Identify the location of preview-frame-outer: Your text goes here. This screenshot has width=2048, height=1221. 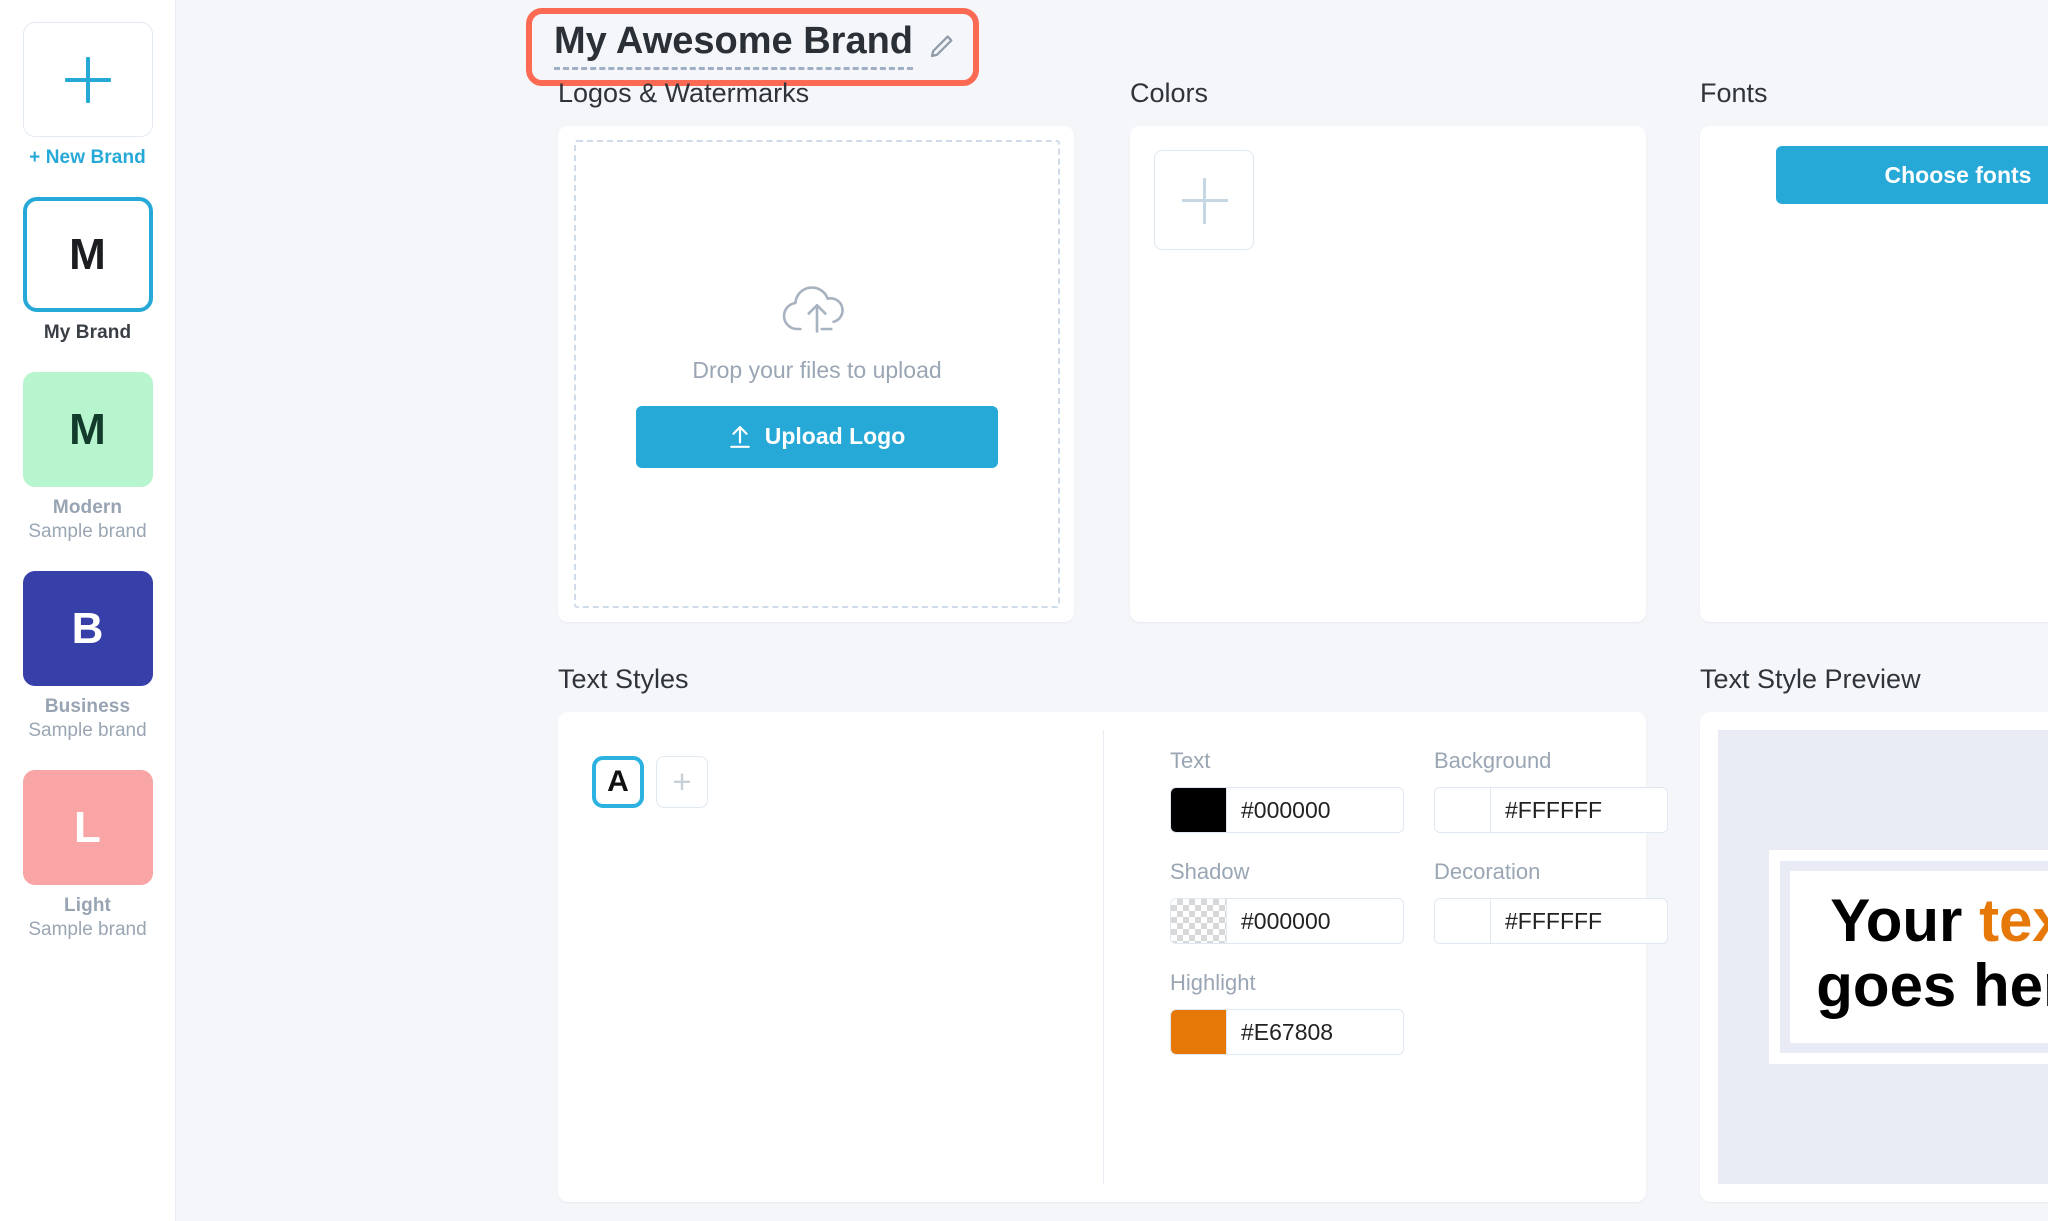
(1908, 957).